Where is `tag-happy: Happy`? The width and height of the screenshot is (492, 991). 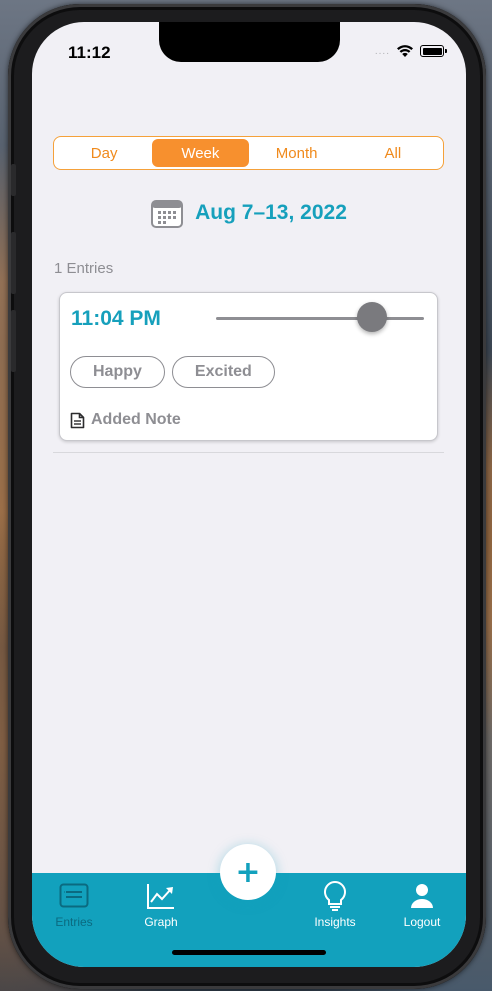
tag-happy: Happy is located at coordinates (117, 372).